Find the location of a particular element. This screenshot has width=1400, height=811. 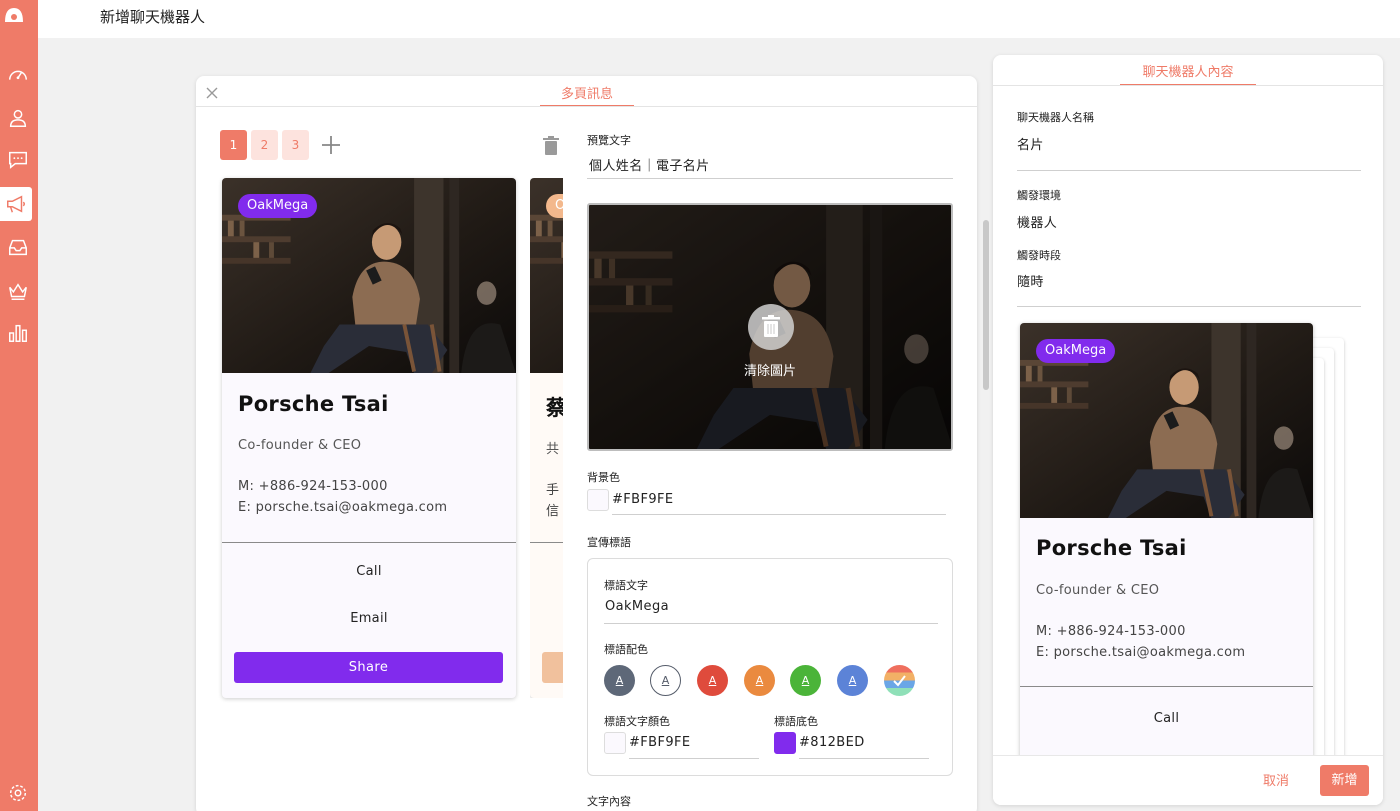

bg-color-input: #FBF9FE is located at coordinates (643, 499).